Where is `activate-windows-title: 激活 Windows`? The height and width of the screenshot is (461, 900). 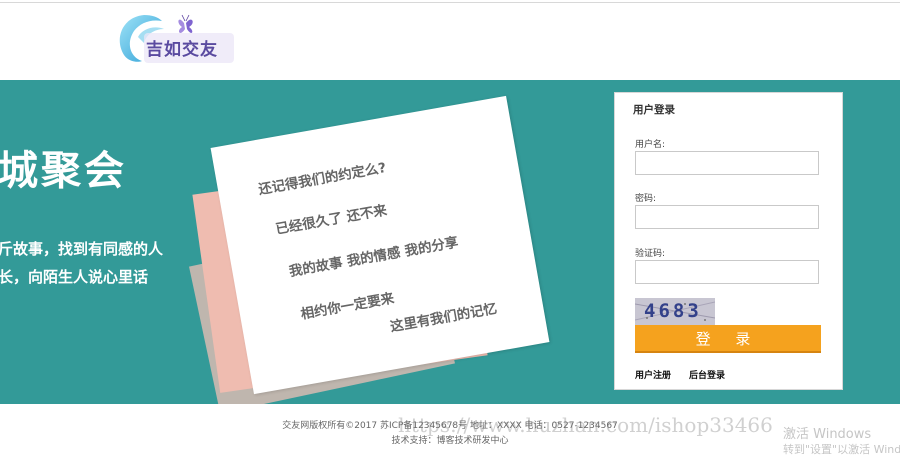 activate-windows-title: 激活 Windows is located at coordinates (827, 434).